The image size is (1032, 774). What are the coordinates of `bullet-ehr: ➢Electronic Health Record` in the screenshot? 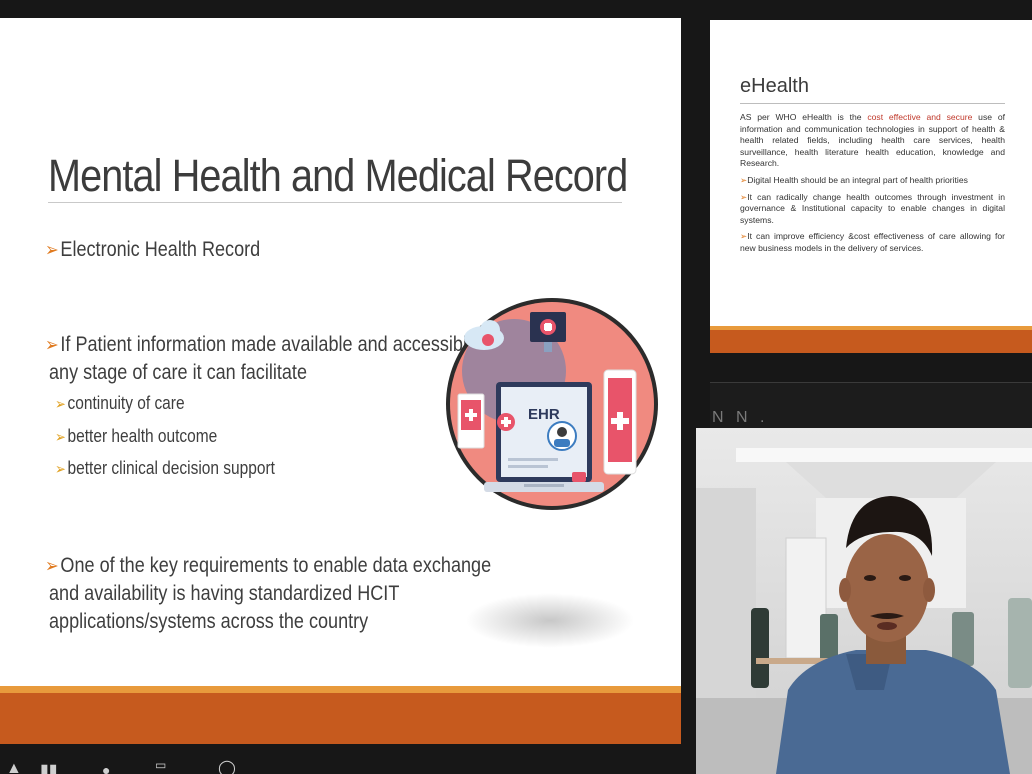 It's located at (152, 250).